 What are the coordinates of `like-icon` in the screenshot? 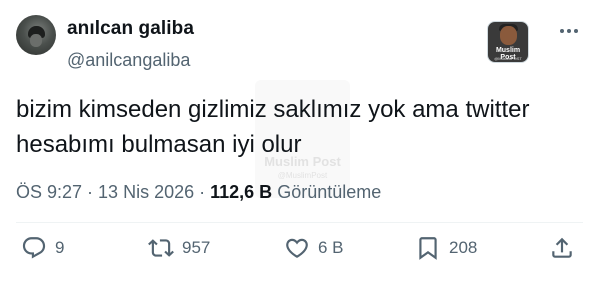 It's located at (297, 248).